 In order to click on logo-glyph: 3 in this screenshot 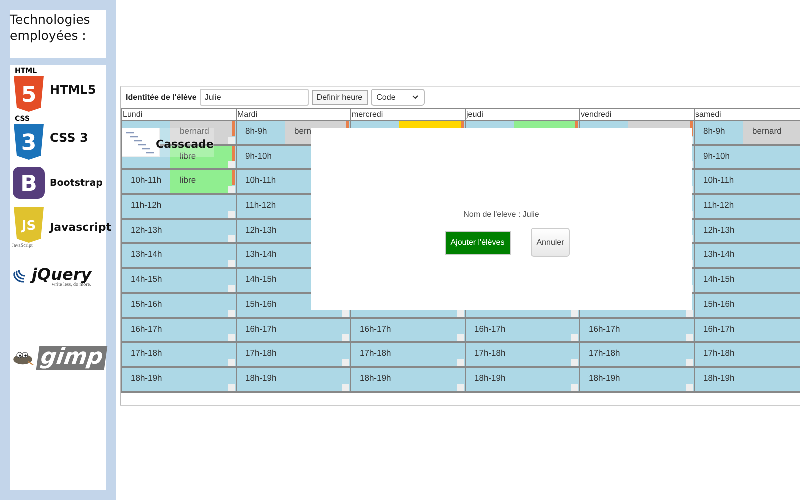, I will do `click(29, 143)`.